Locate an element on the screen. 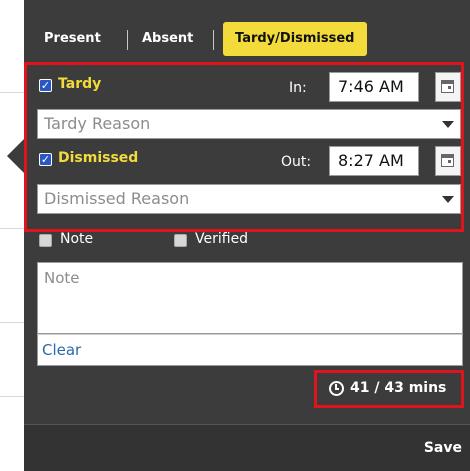  tardy-reason-select: Tardy Reason is located at coordinates (249, 124).